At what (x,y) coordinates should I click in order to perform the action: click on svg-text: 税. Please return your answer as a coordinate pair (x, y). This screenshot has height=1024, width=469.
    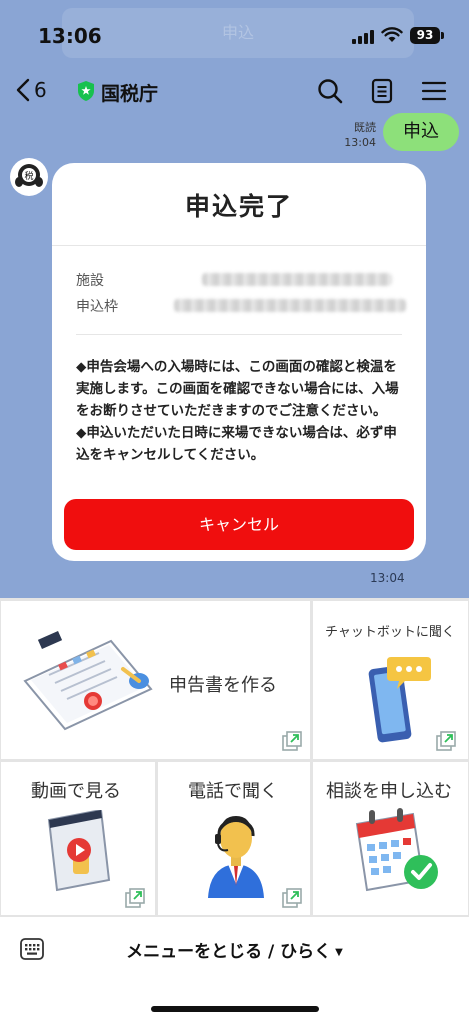
    Looking at the image, I should click on (28, 176).